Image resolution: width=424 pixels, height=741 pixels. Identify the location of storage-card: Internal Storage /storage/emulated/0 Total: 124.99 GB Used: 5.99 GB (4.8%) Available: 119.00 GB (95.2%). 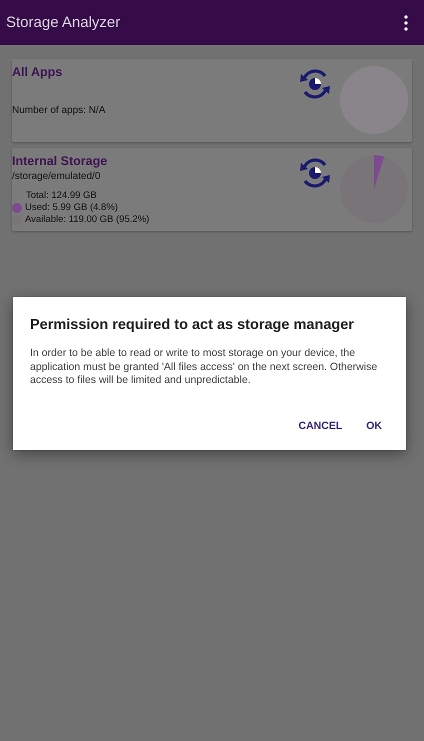
(212, 189).